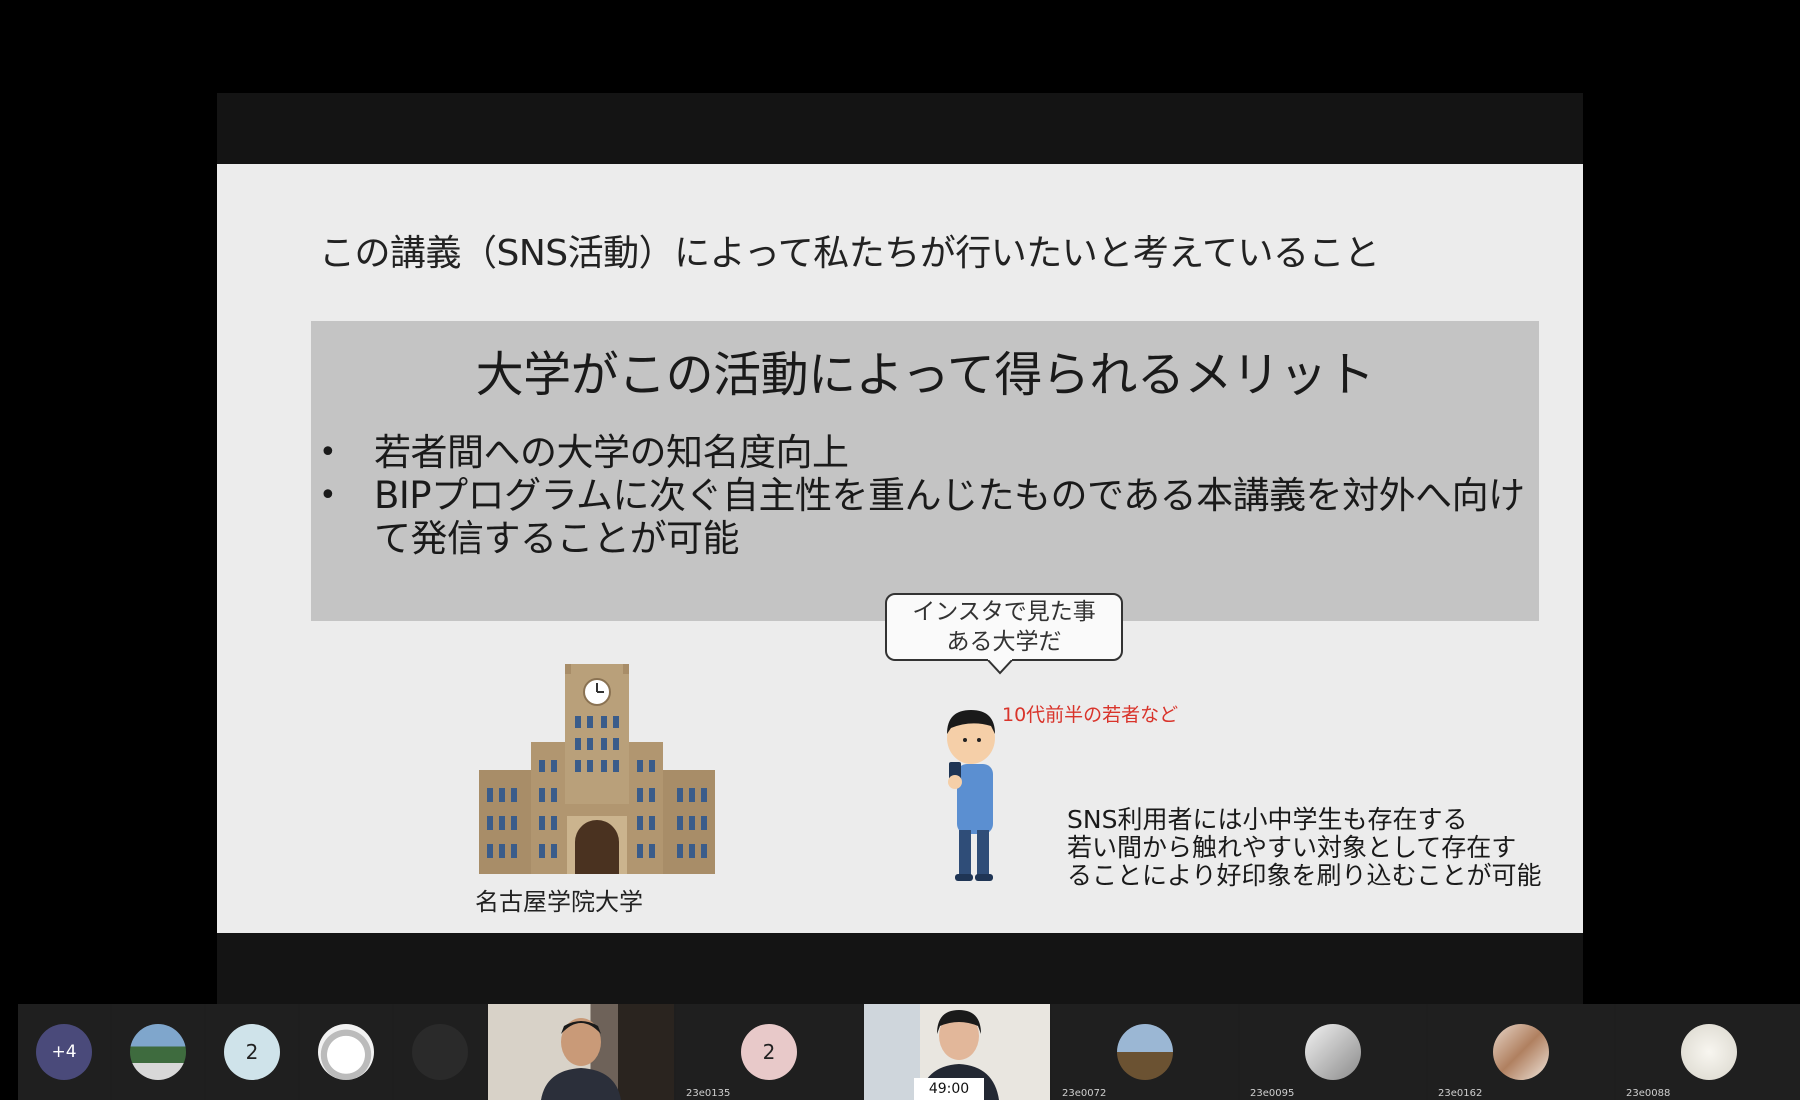 This screenshot has height=1100, width=1800. I want to click on silver-avatar, so click(1333, 1052).